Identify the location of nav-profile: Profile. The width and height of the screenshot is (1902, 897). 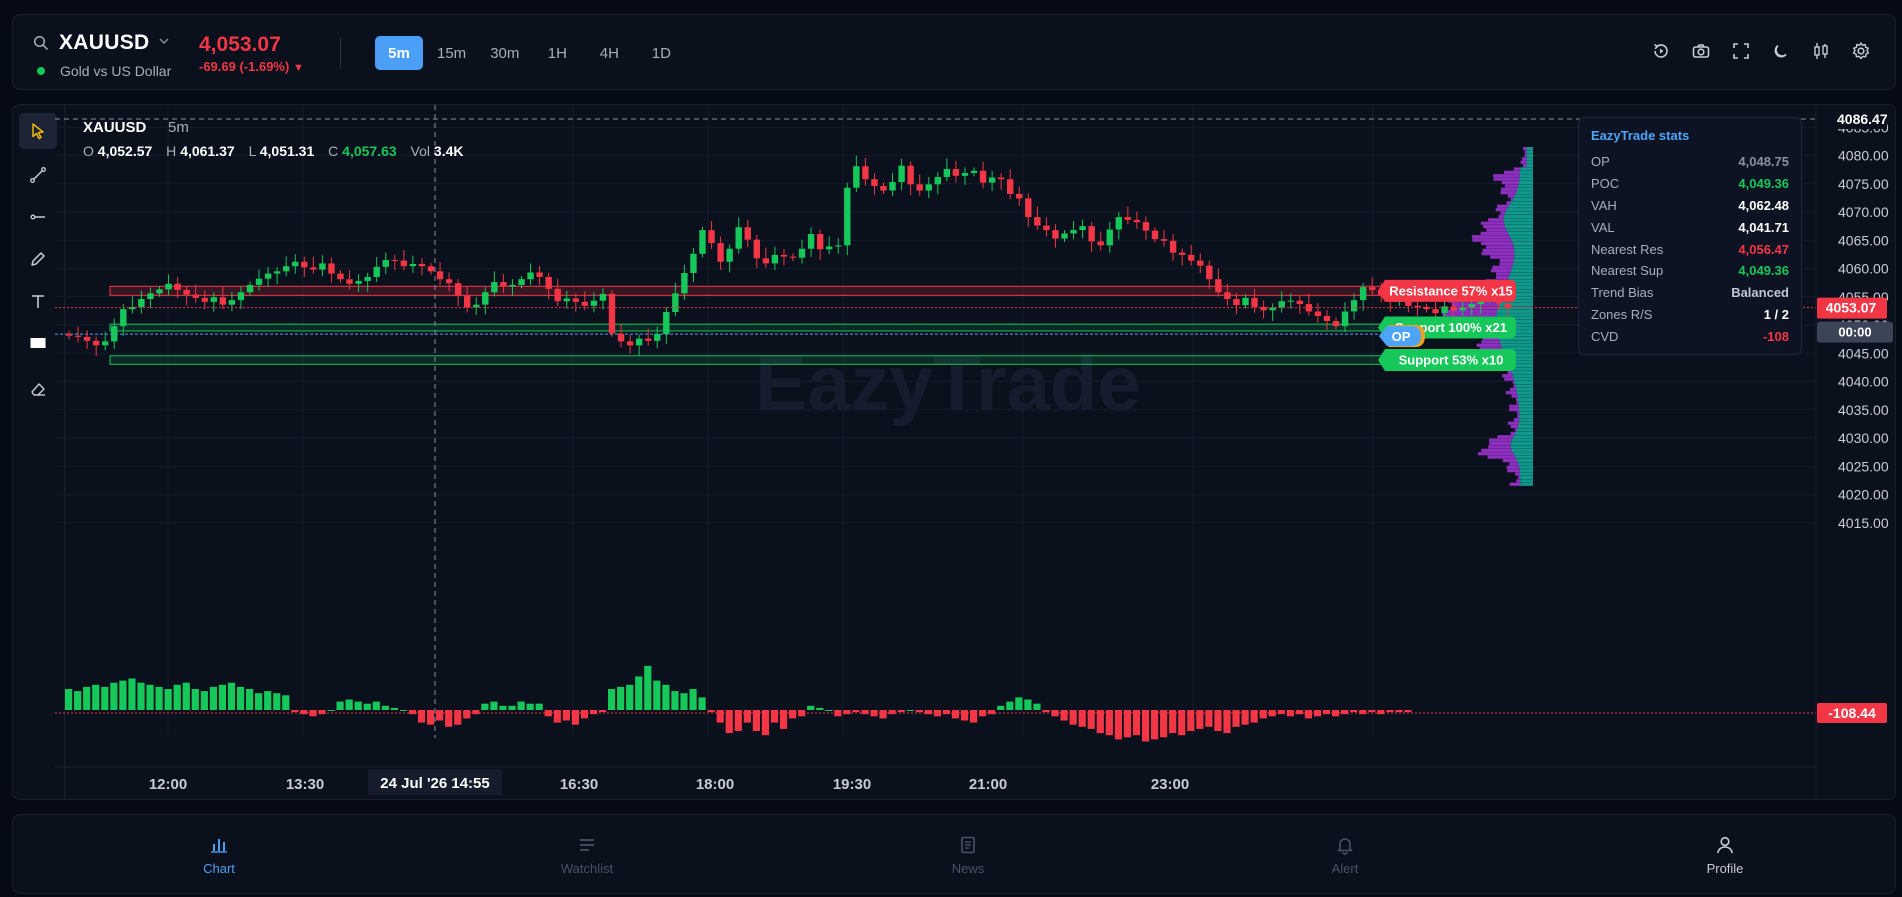
(1725, 855).